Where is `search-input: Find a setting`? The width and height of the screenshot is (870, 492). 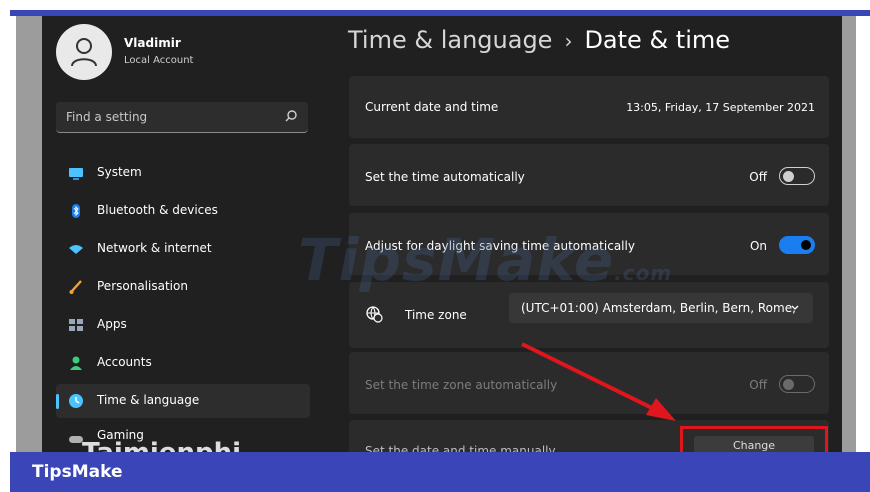
search-input: Find a setting is located at coordinates (182, 117).